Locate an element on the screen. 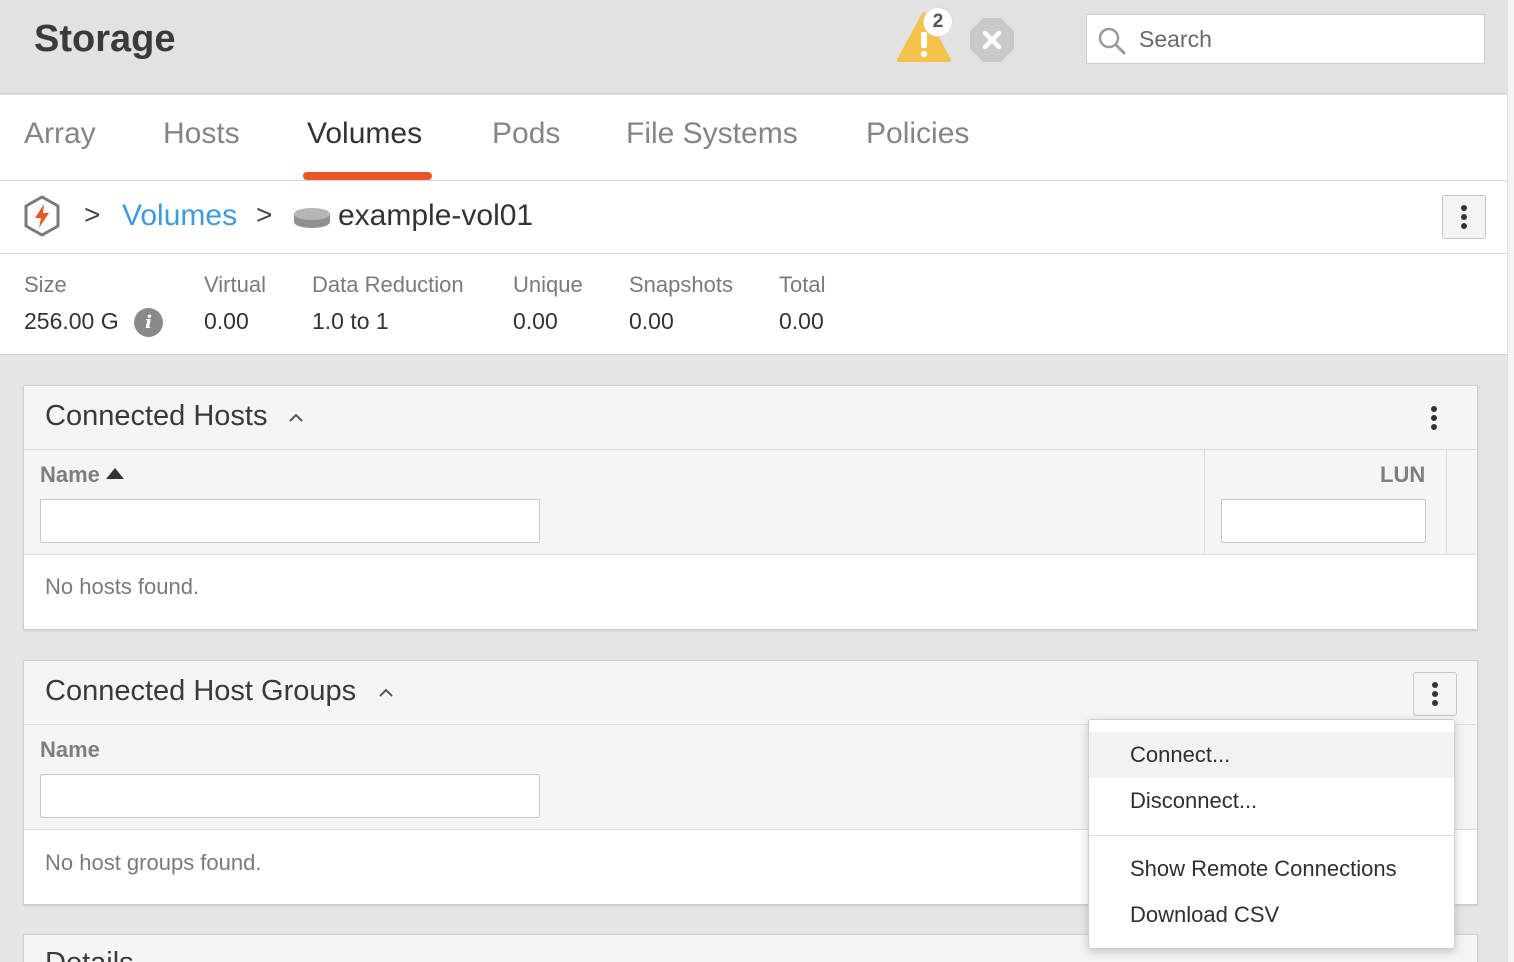 Image resolution: width=1514 pixels, height=962 pixels. alert-count-badge: 2 is located at coordinates (938, 22).